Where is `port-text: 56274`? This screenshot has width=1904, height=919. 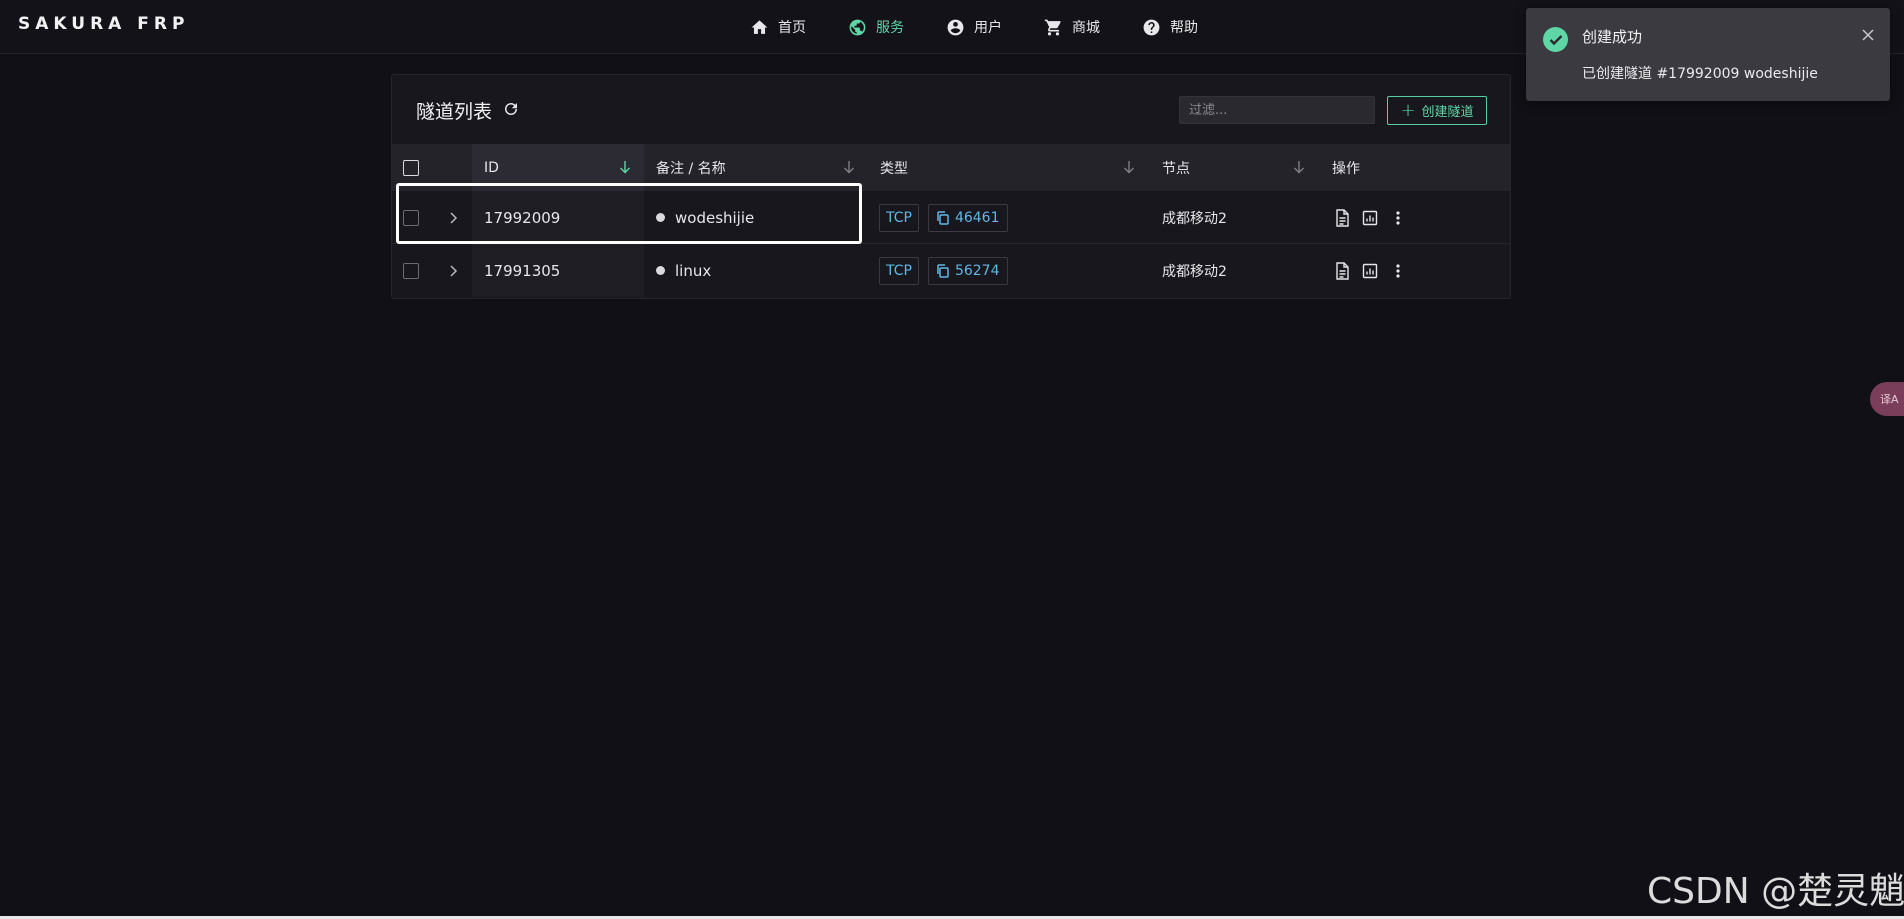 port-text: 56274 is located at coordinates (977, 270).